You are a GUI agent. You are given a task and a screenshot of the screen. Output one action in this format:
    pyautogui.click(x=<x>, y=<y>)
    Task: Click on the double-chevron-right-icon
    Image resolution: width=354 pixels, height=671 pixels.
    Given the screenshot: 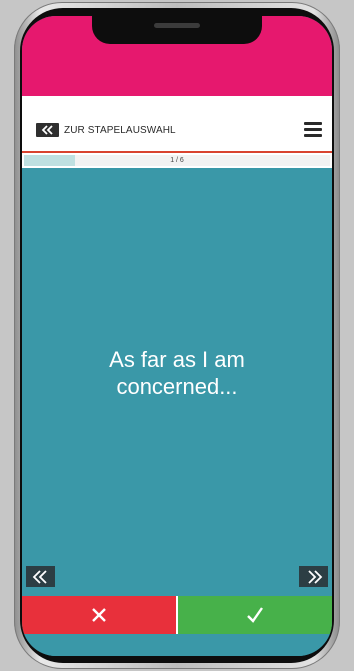 What is the action you would take?
    pyautogui.click(x=314, y=576)
    